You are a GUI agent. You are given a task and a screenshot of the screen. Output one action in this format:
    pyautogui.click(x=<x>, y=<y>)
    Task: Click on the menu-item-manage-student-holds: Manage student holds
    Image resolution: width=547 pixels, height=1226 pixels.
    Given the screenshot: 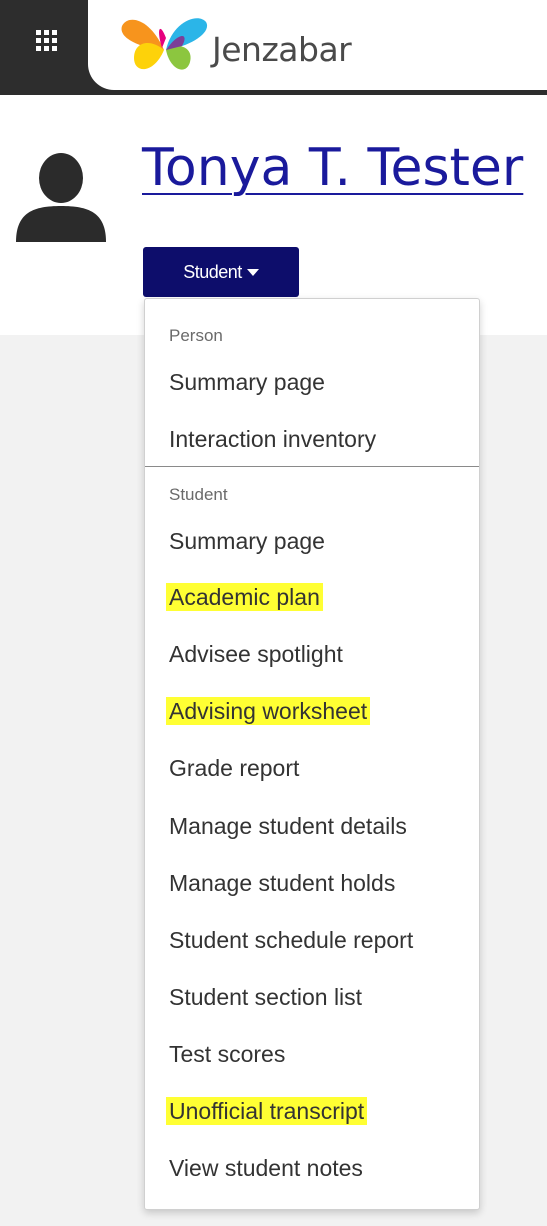 What is the action you would take?
    pyautogui.click(x=282, y=883)
    